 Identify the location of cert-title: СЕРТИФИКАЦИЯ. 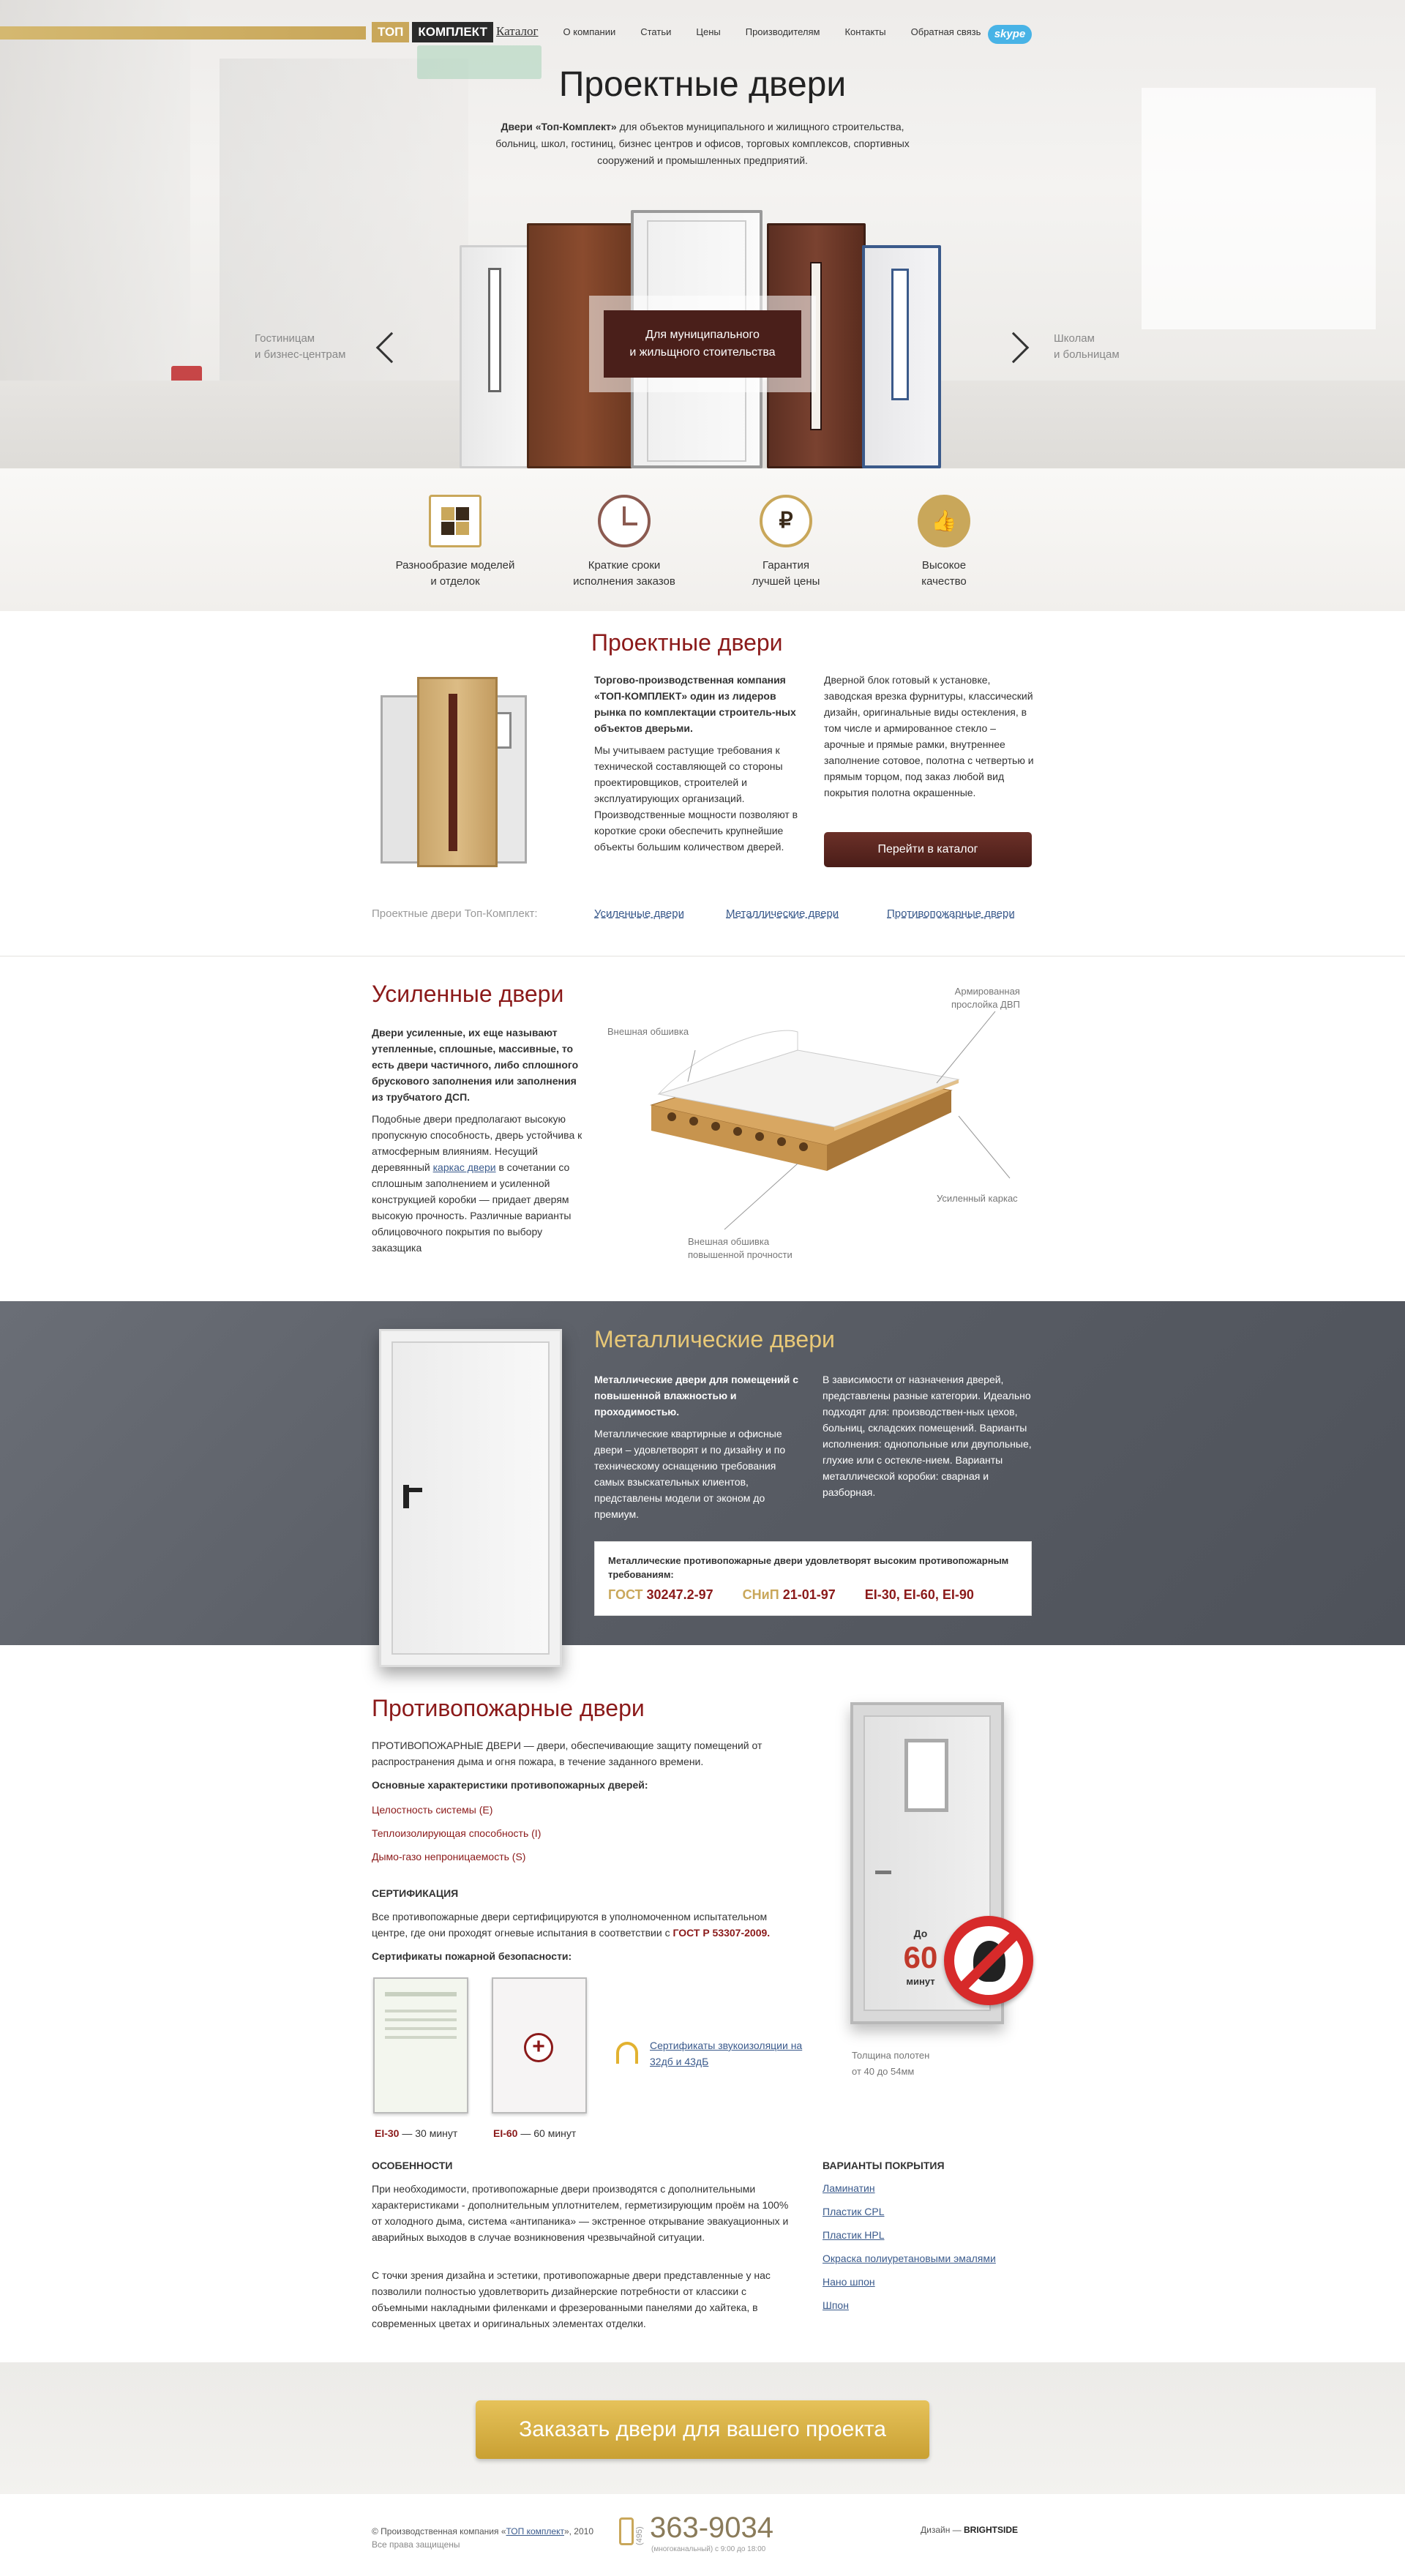
(415, 1893).